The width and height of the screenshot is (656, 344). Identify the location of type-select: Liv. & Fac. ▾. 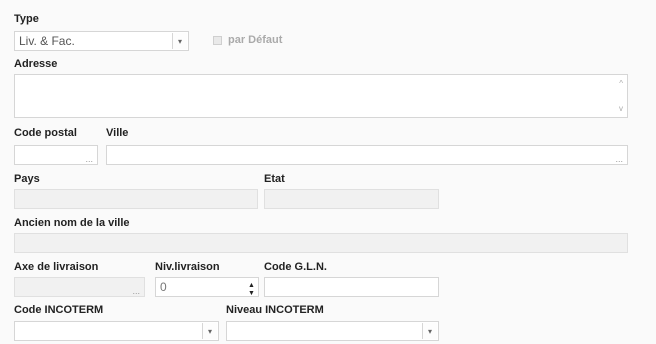
(101, 41).